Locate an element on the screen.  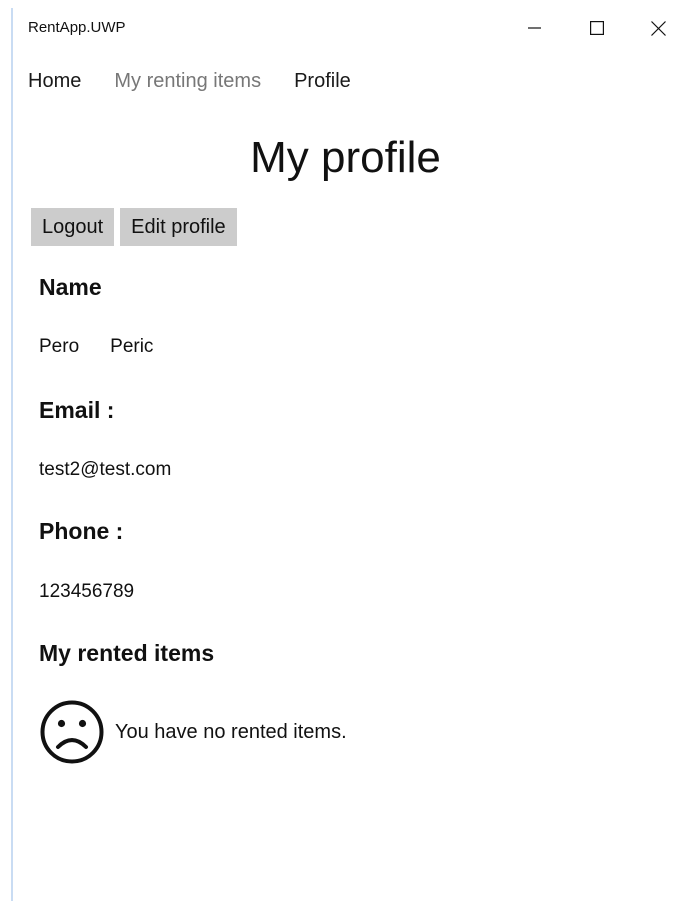
title-bar: RentApp.UWP is located at coordinates (345, 28).